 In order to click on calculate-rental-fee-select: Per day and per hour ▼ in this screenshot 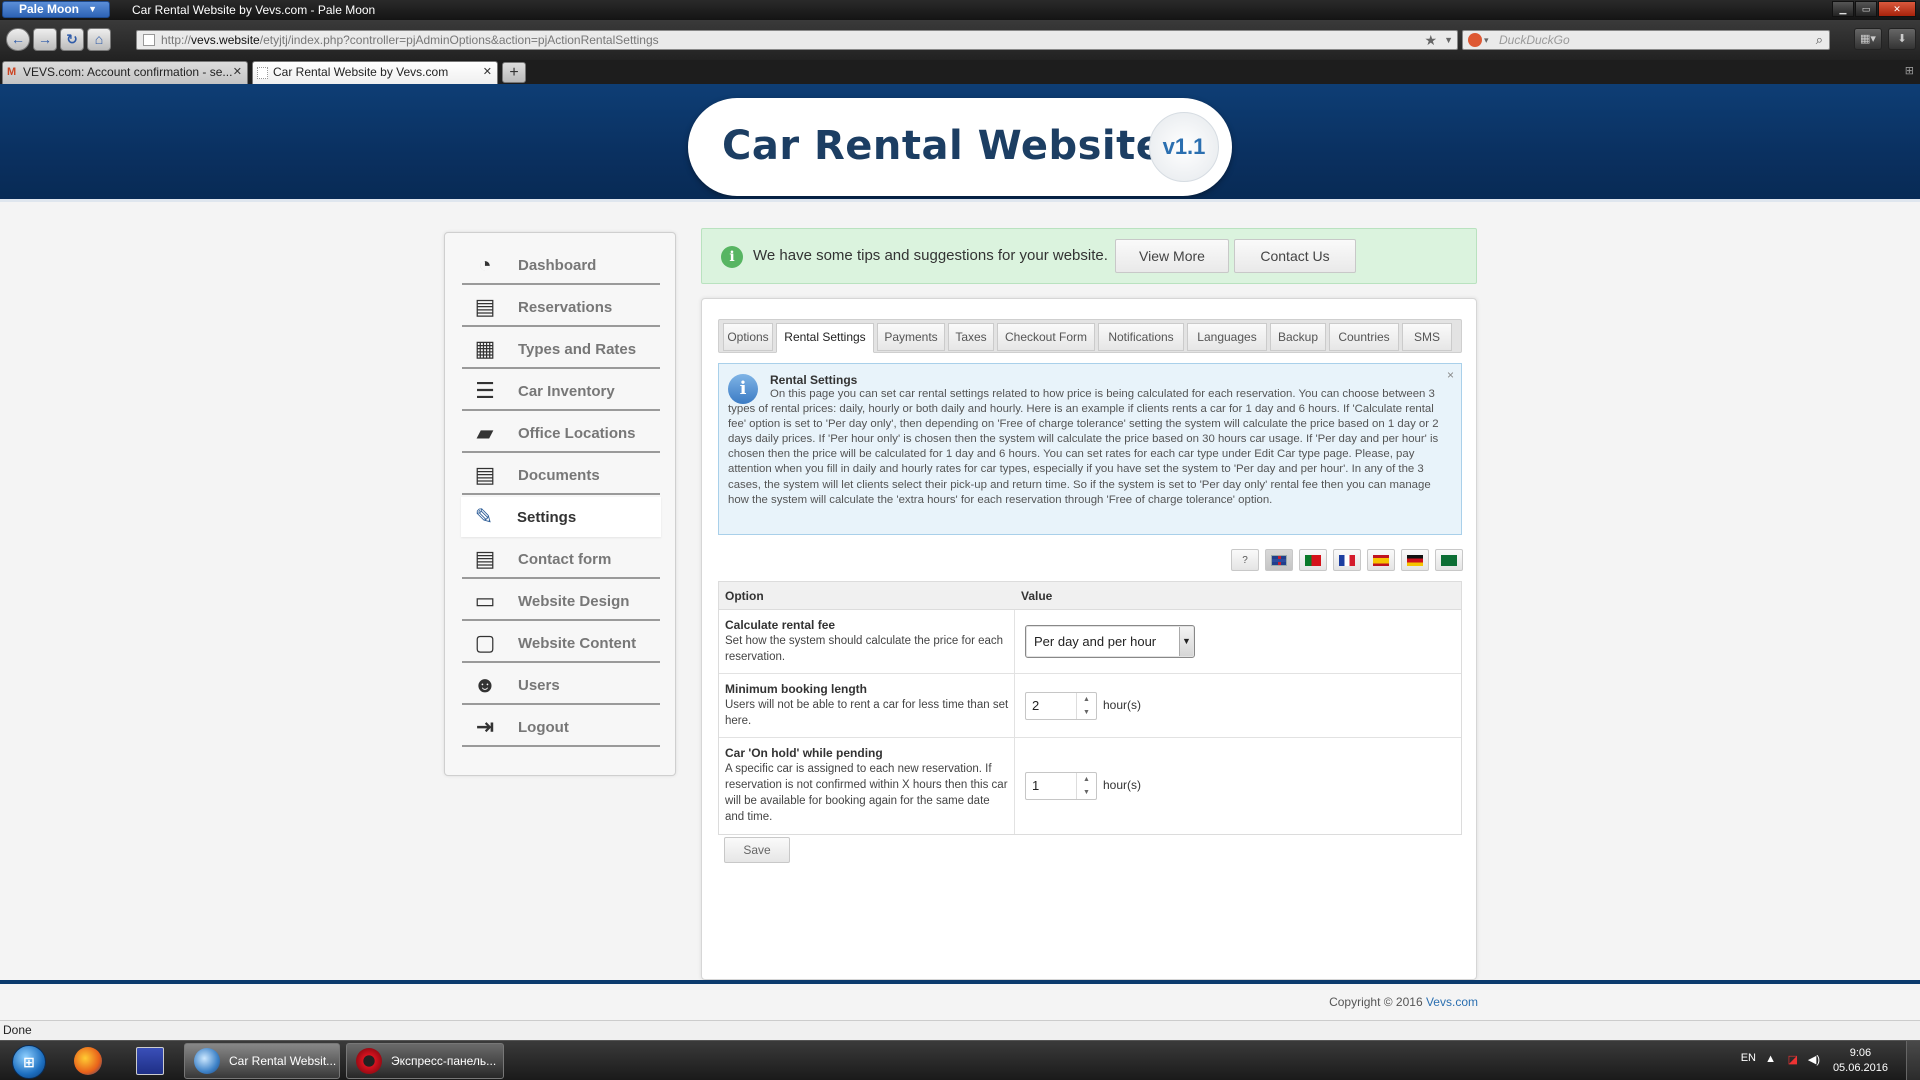, I will do `click(1110, 641)`.